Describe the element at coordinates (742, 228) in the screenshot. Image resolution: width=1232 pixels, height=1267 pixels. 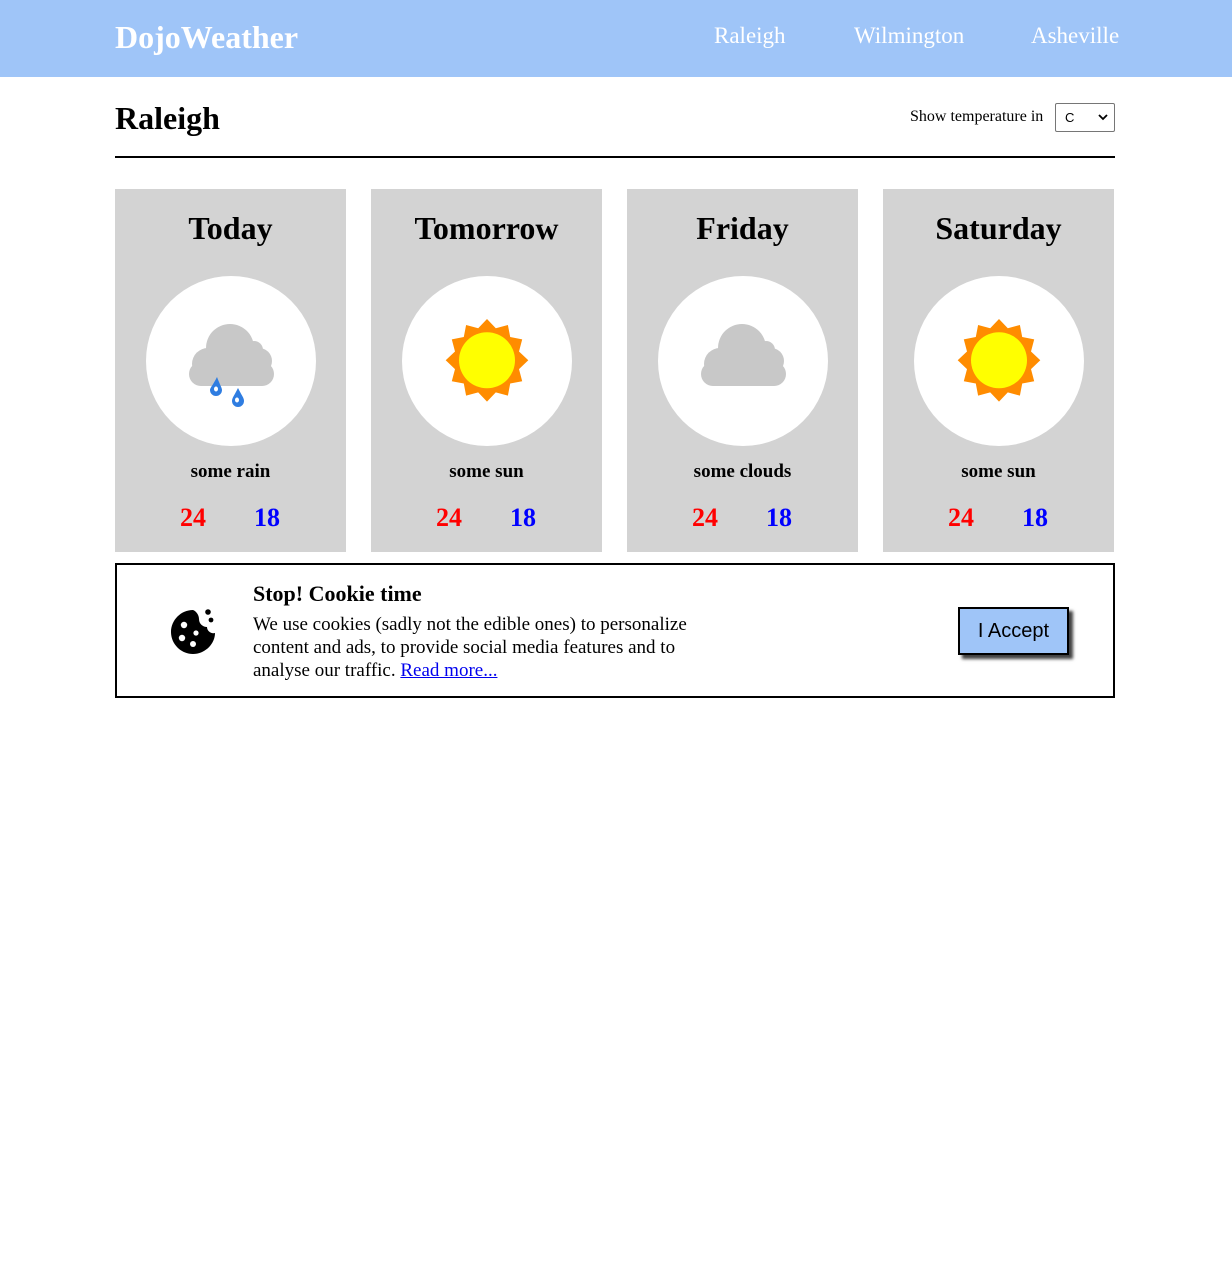
I see `forecast-day-label: Friday` at that location.